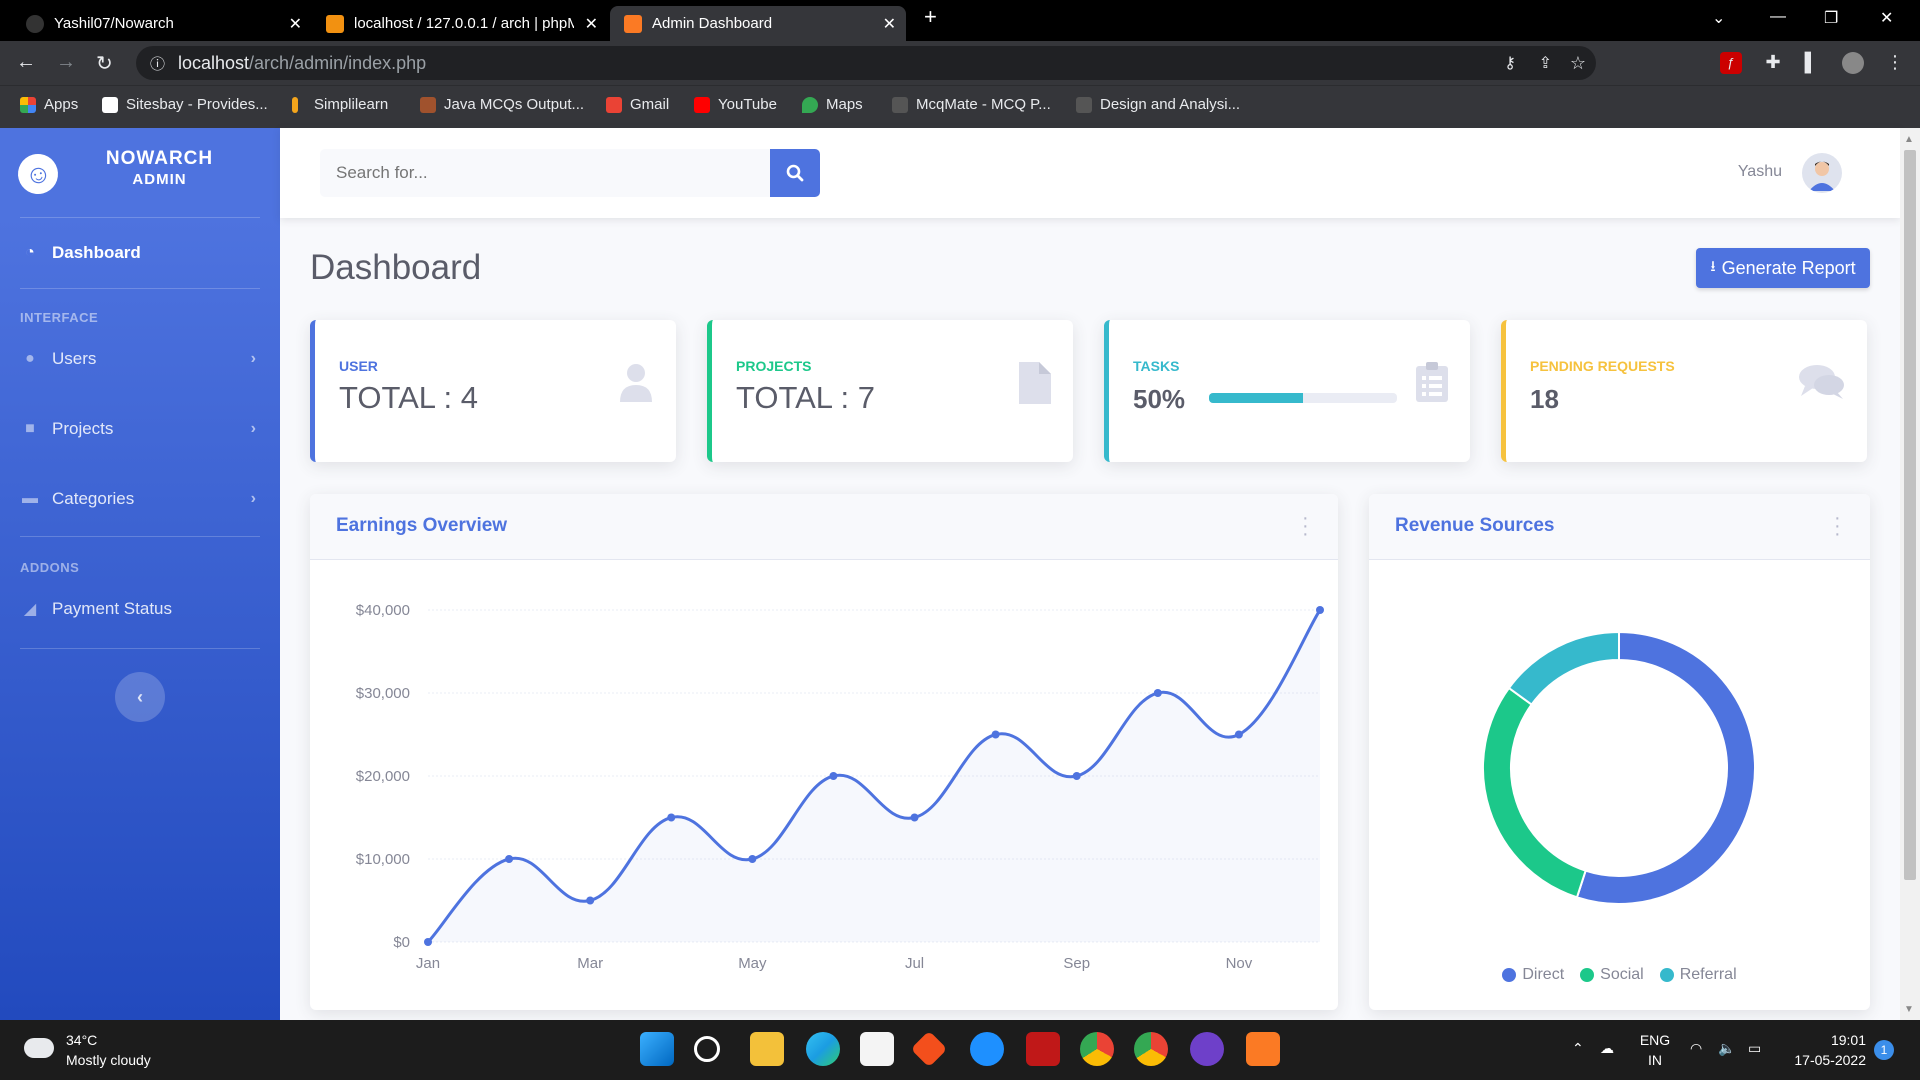 This screenshot has width=1920, height=1080. What do you see at coordinates (877, 1049) in the screenshot?
I see `store-icon` at bounding box center [877, 1049].